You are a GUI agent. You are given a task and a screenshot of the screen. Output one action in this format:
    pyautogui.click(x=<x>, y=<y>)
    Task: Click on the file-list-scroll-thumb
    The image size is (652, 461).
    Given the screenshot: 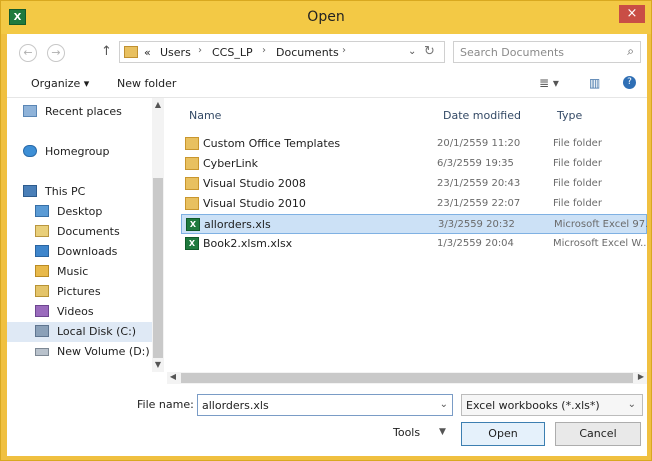 What is the action you would take?
    pyautogui.click(x=407, y=378)
    